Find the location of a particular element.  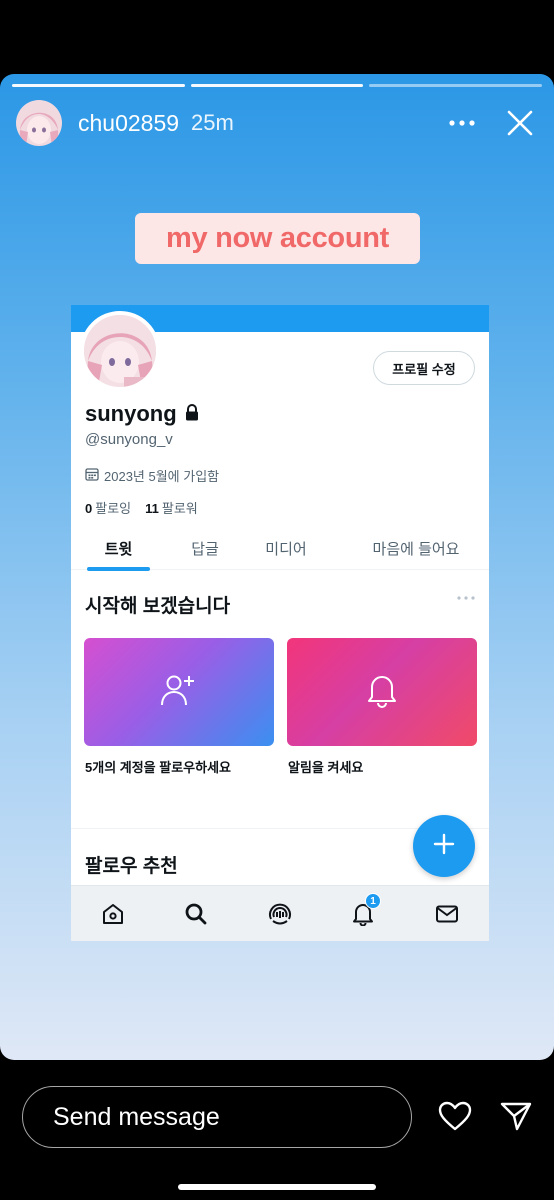

follow-suggestions-title: 팔로우 추천 is located at coordinates (131, 866).